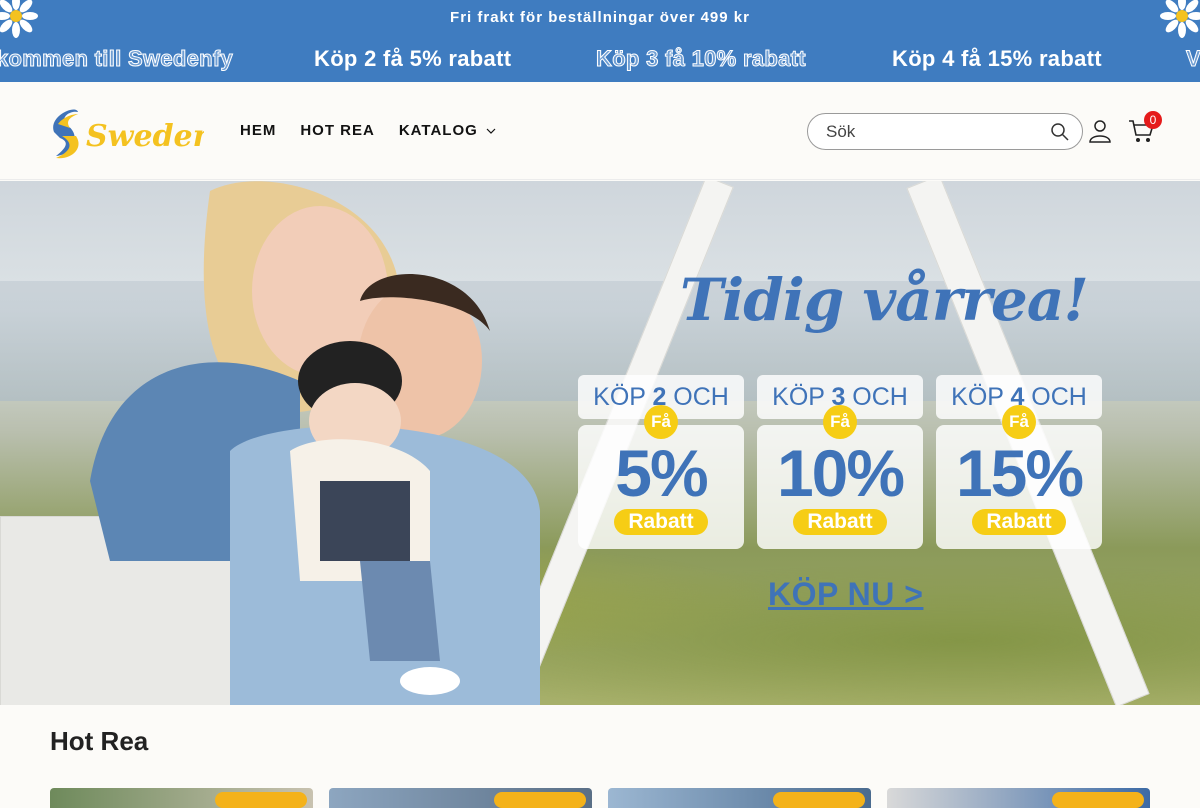  I want to click on nav-label: HOT REA, so click(337, 130).